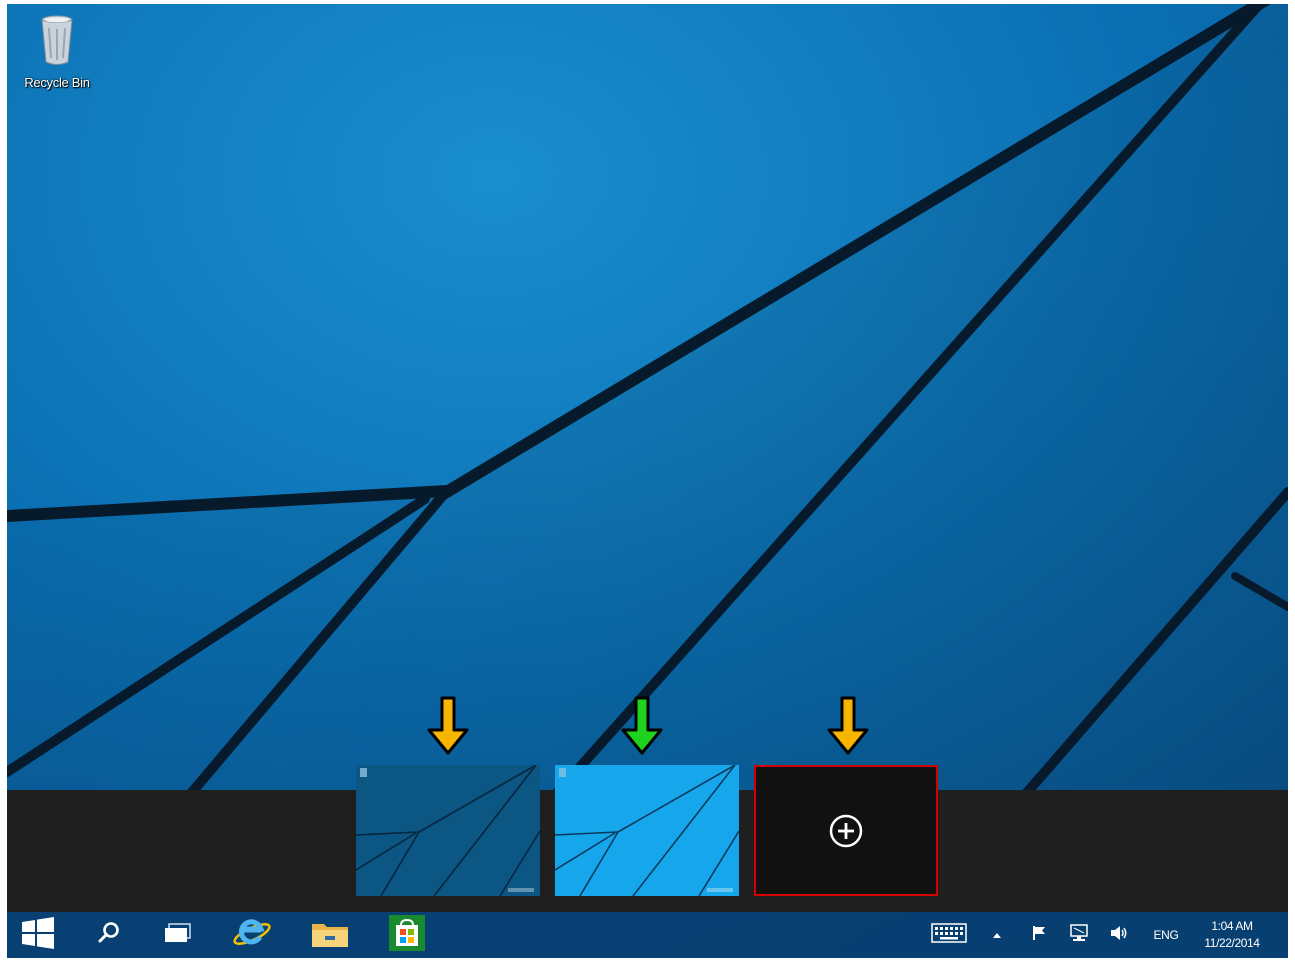  I want to click on folder-icon, so click(330, 935).